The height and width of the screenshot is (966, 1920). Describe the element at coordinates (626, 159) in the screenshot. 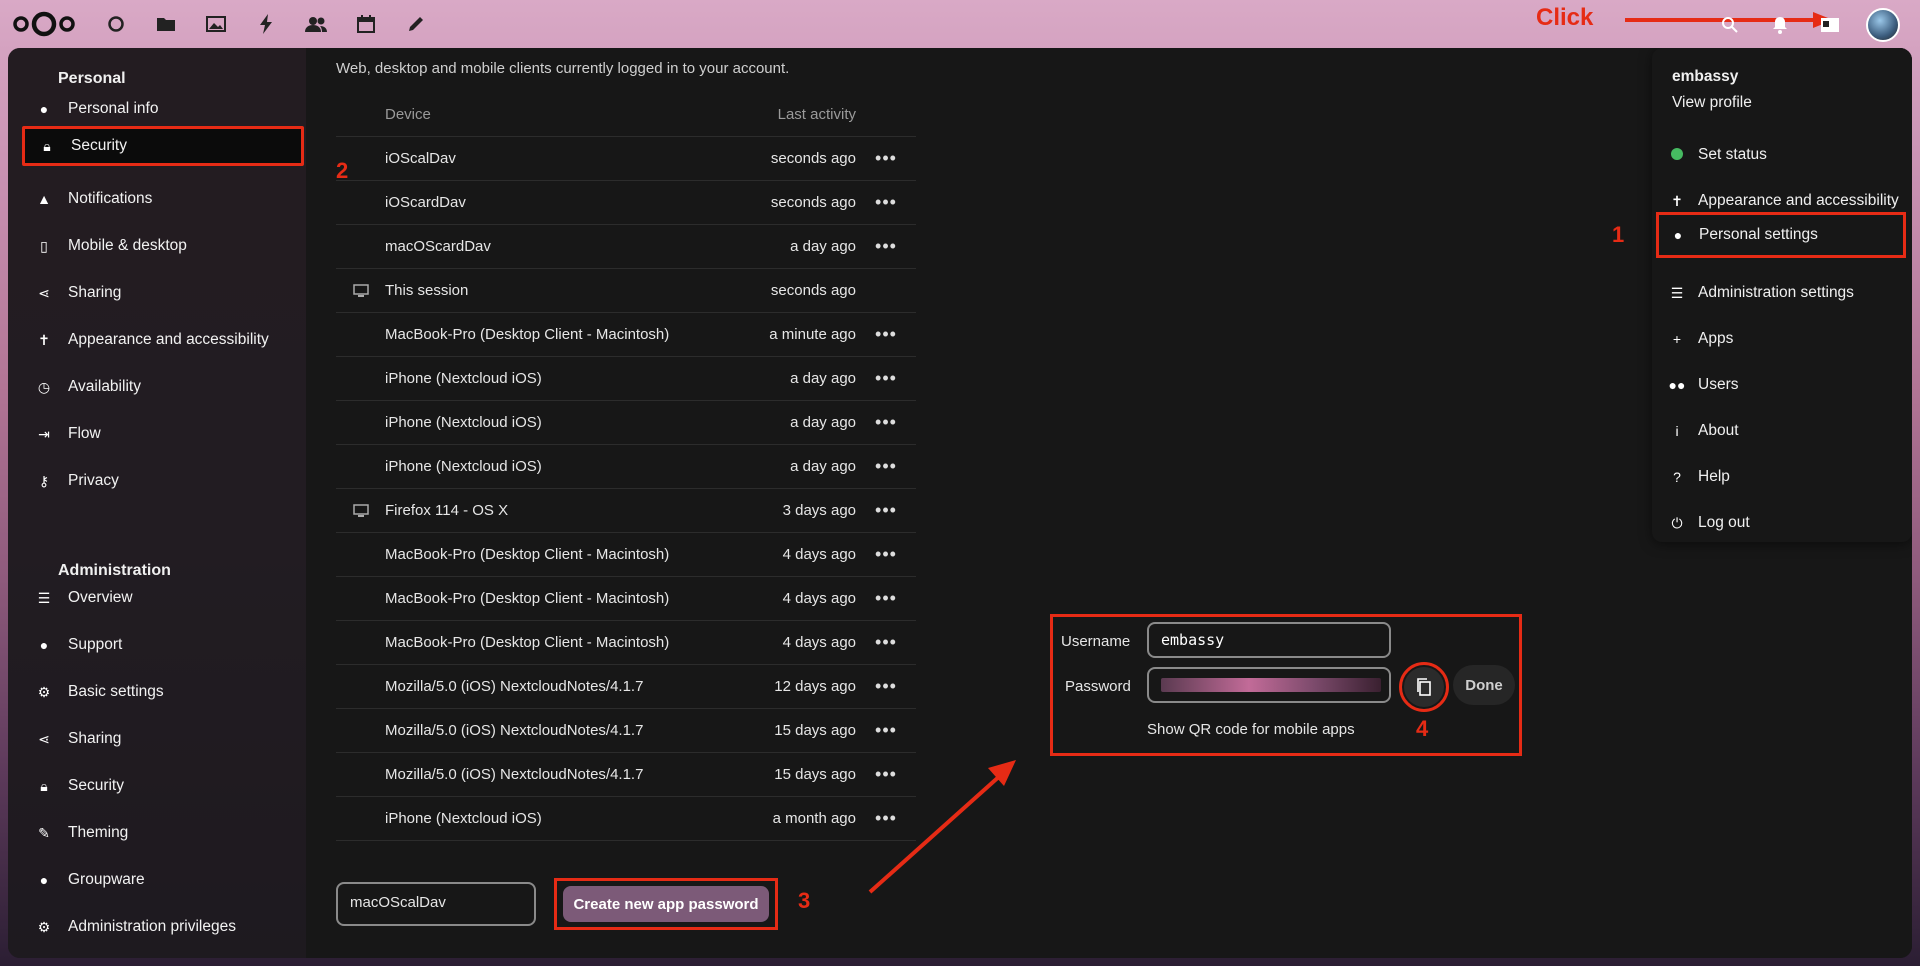

I see `table-row: iOScalDav seconds ago •••` at that location.